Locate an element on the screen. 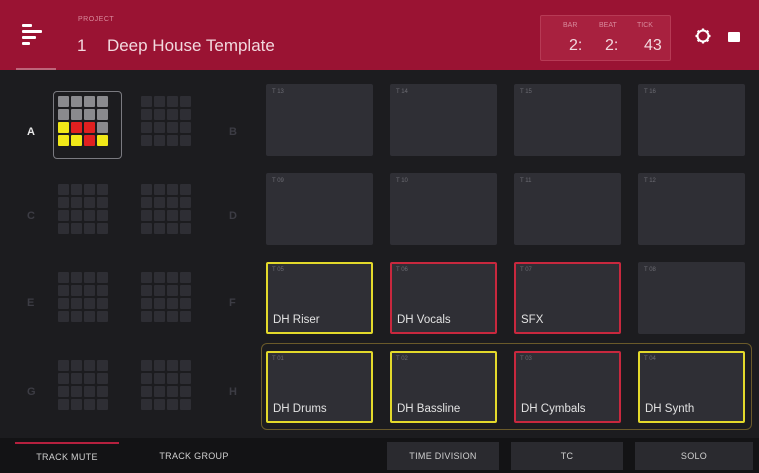 This screenshot has height=473, width=759. bar-value: 2: is located at coordinates (576, 45).